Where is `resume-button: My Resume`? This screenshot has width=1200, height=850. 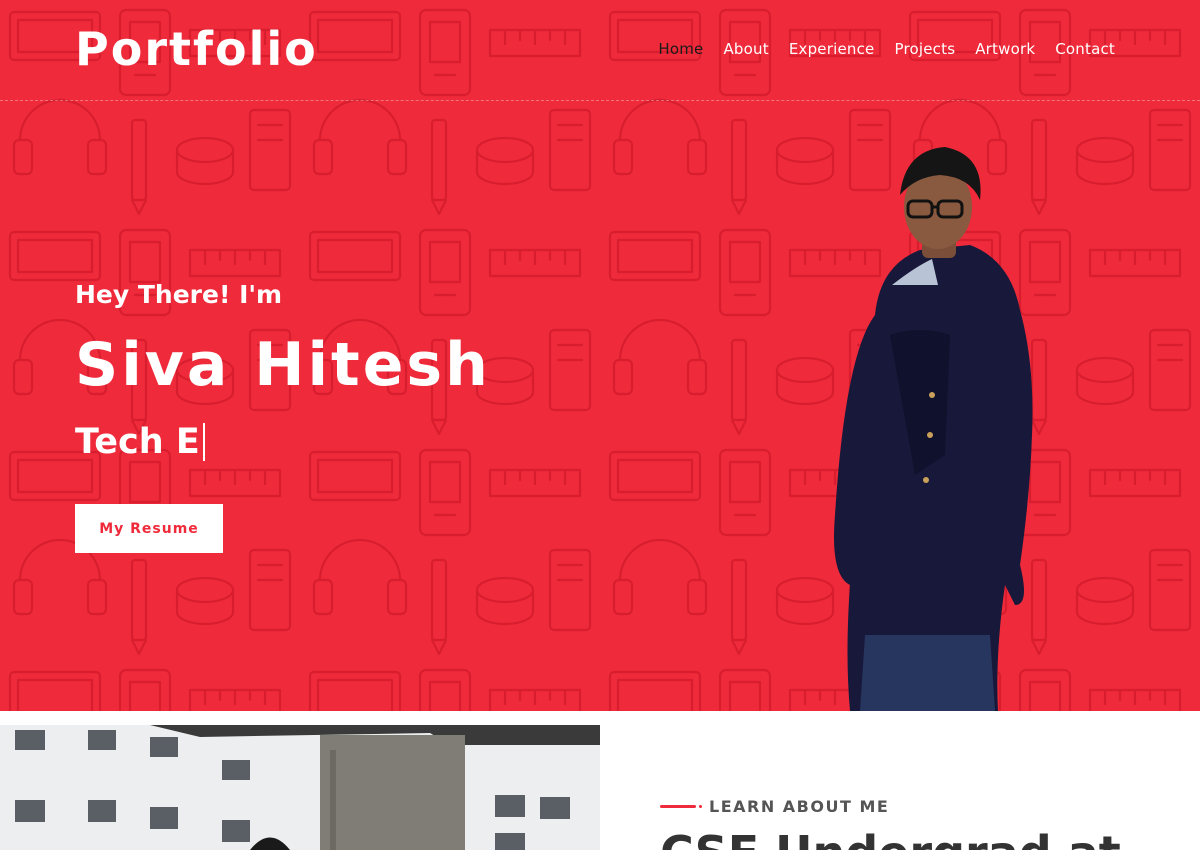 resume-button: My Resume is located at coordinates (149, 528).